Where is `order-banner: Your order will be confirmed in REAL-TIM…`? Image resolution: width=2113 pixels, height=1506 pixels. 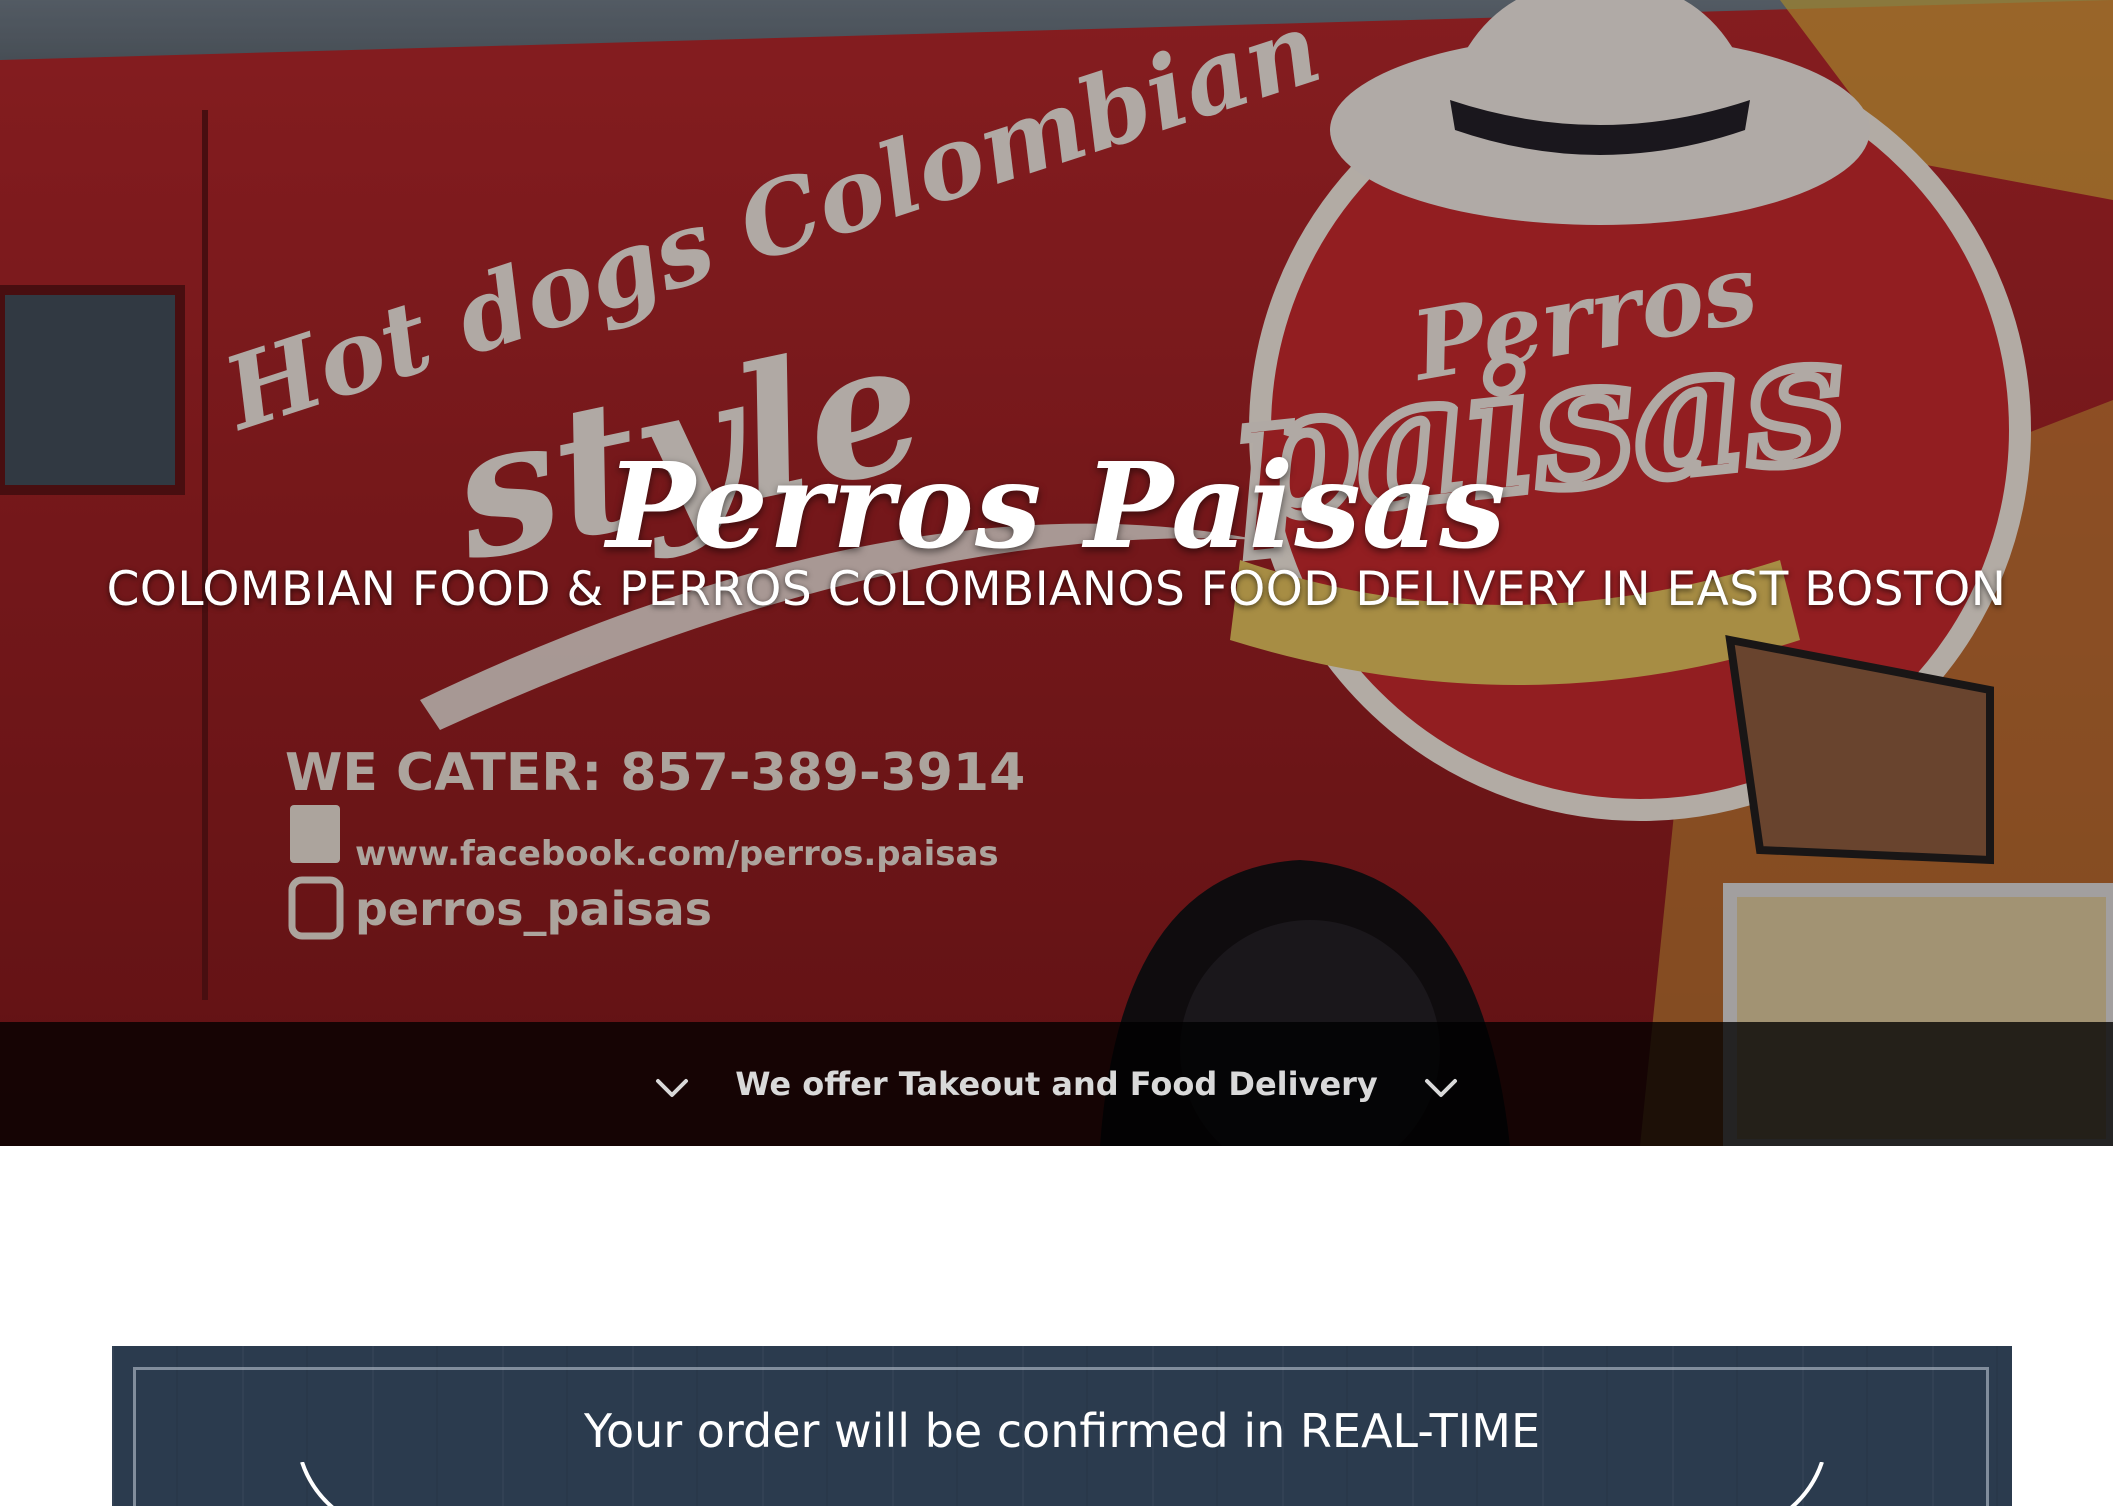 order-banner: Your order will be confirmed in REAL-TIM… is located at coordinates (1062, 1426).